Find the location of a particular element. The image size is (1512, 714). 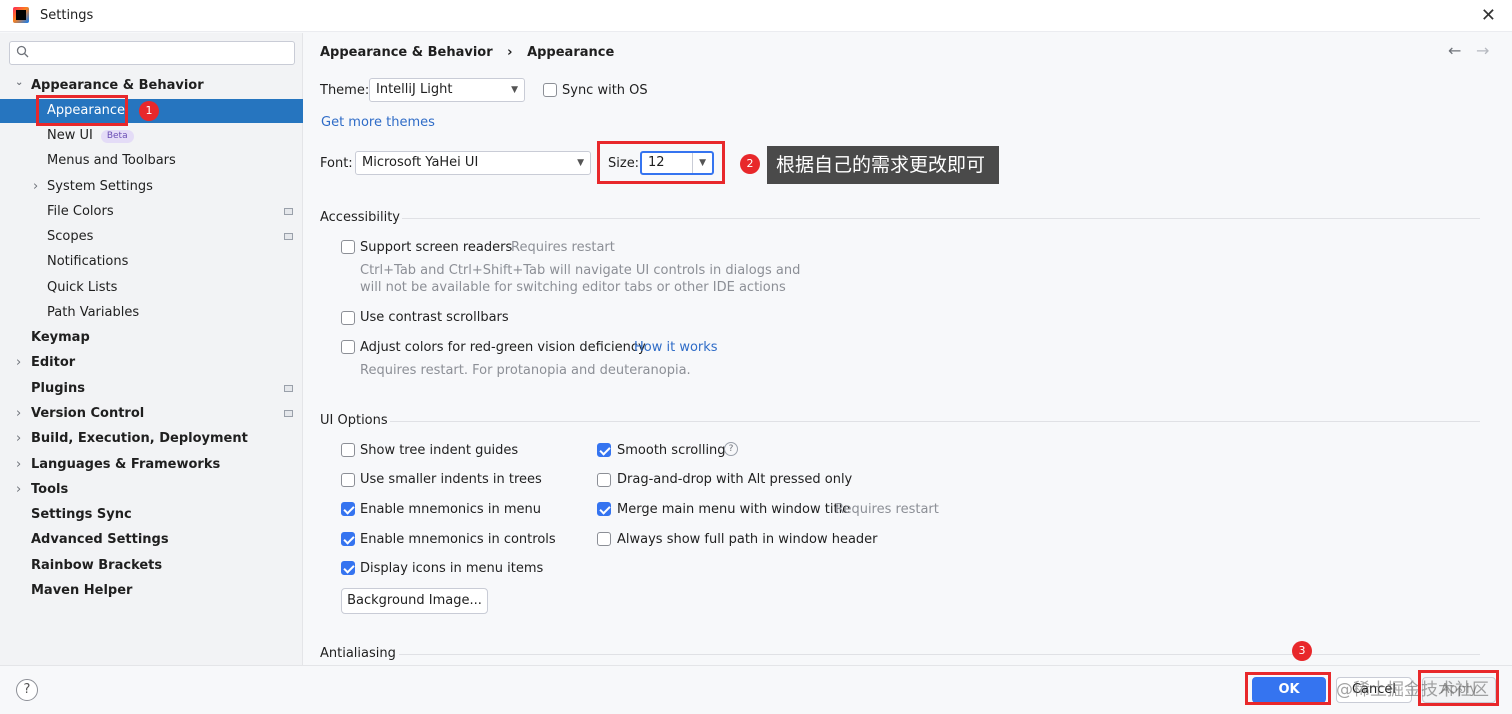

sidebar-item-tools: › Tools is located at coordinates (151, 490).